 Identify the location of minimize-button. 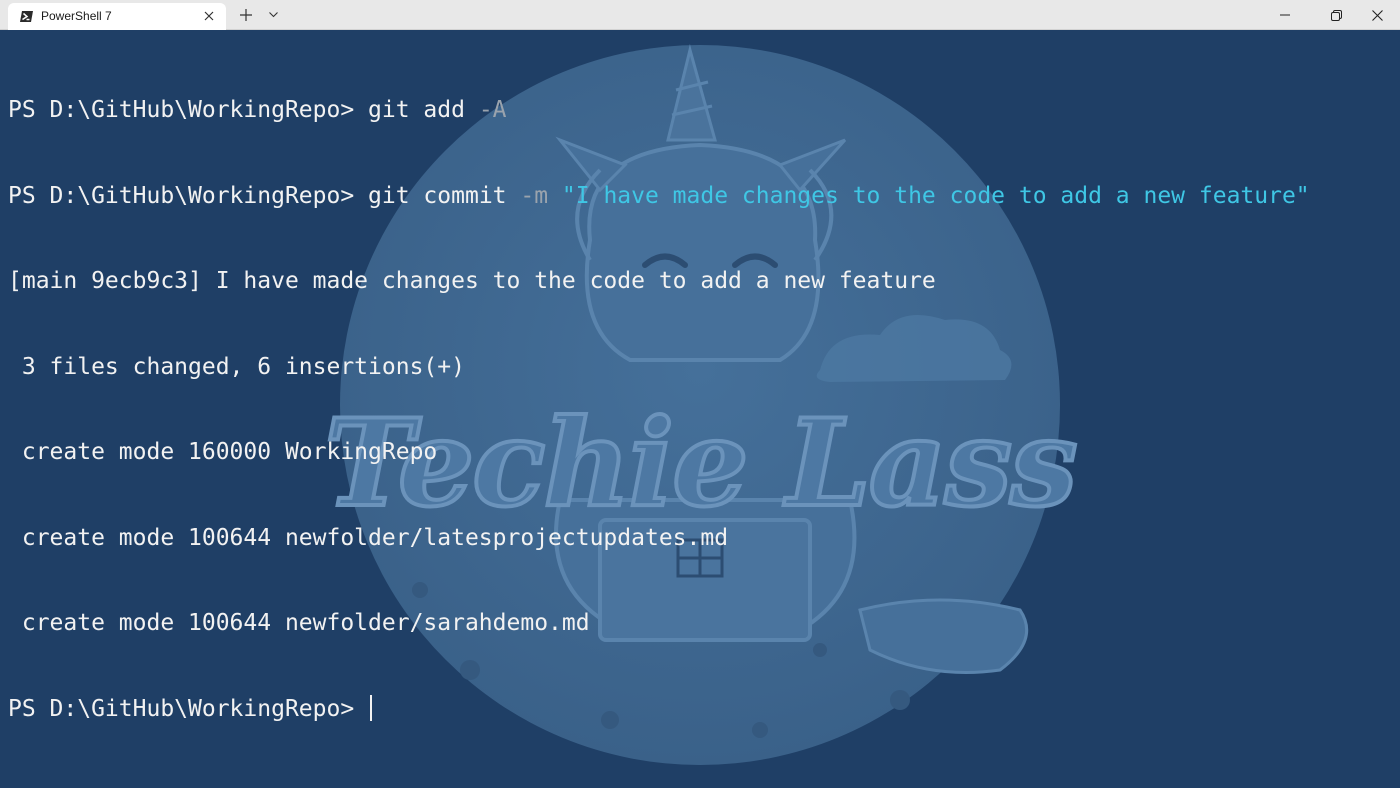
(1285, 15).